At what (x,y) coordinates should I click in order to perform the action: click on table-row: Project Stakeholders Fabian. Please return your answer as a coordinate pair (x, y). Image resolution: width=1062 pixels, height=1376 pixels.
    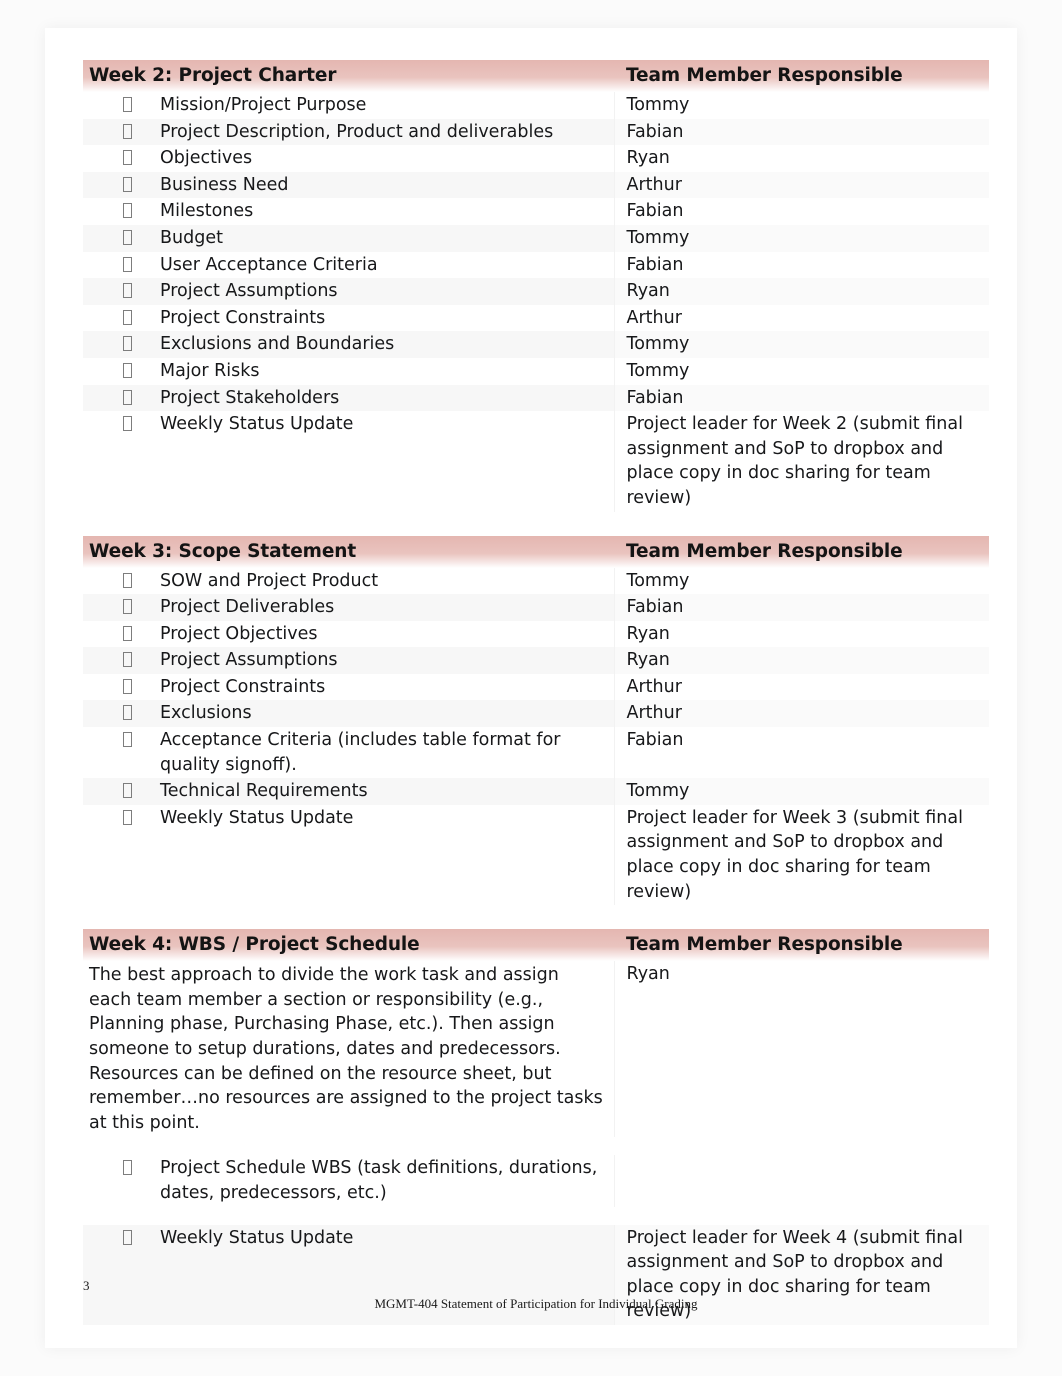
    Looking at the image, I should click on (536, 398).